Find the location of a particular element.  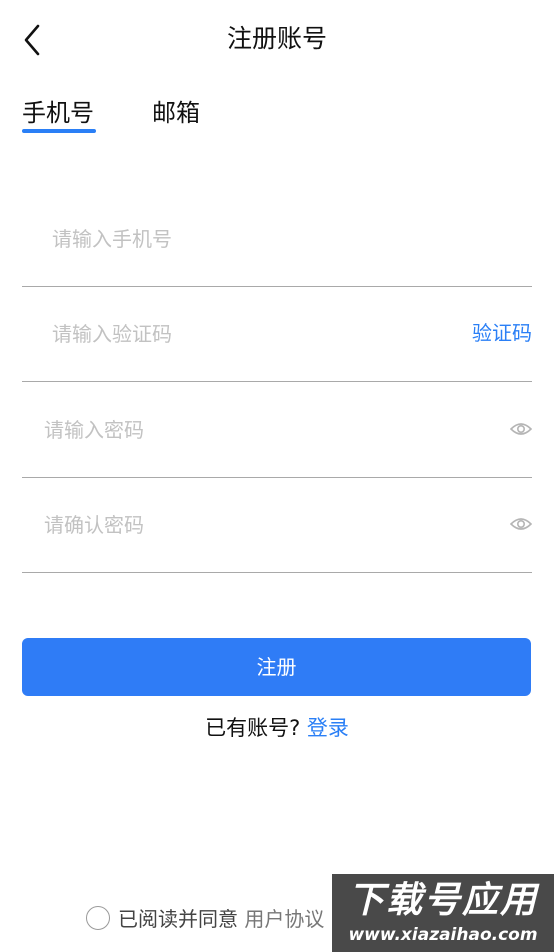

watermark: 下载号应用 www.xiazaihao.com is located at coordinates (443, 913).